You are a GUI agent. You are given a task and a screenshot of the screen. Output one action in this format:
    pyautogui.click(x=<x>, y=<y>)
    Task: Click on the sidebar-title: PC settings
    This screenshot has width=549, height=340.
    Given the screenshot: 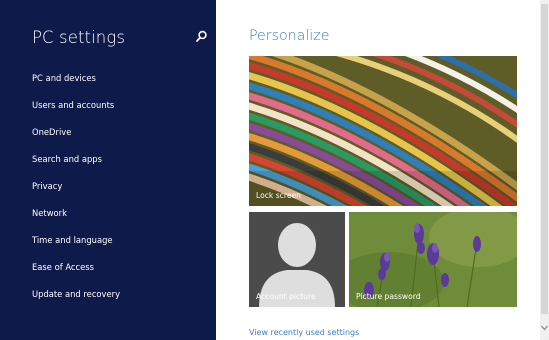 What is the action you would take?
    pyautogui.click(x=79, y=37)
    